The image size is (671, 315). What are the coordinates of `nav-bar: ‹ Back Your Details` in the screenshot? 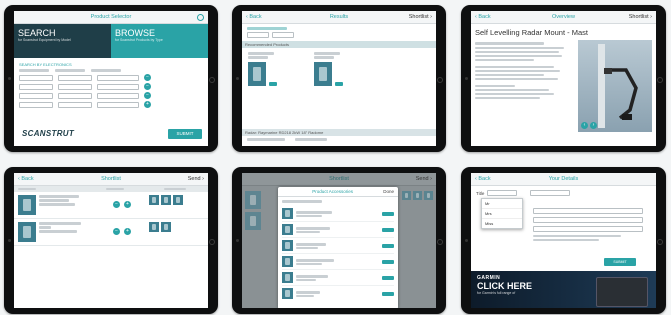 It's located at (563, 179).